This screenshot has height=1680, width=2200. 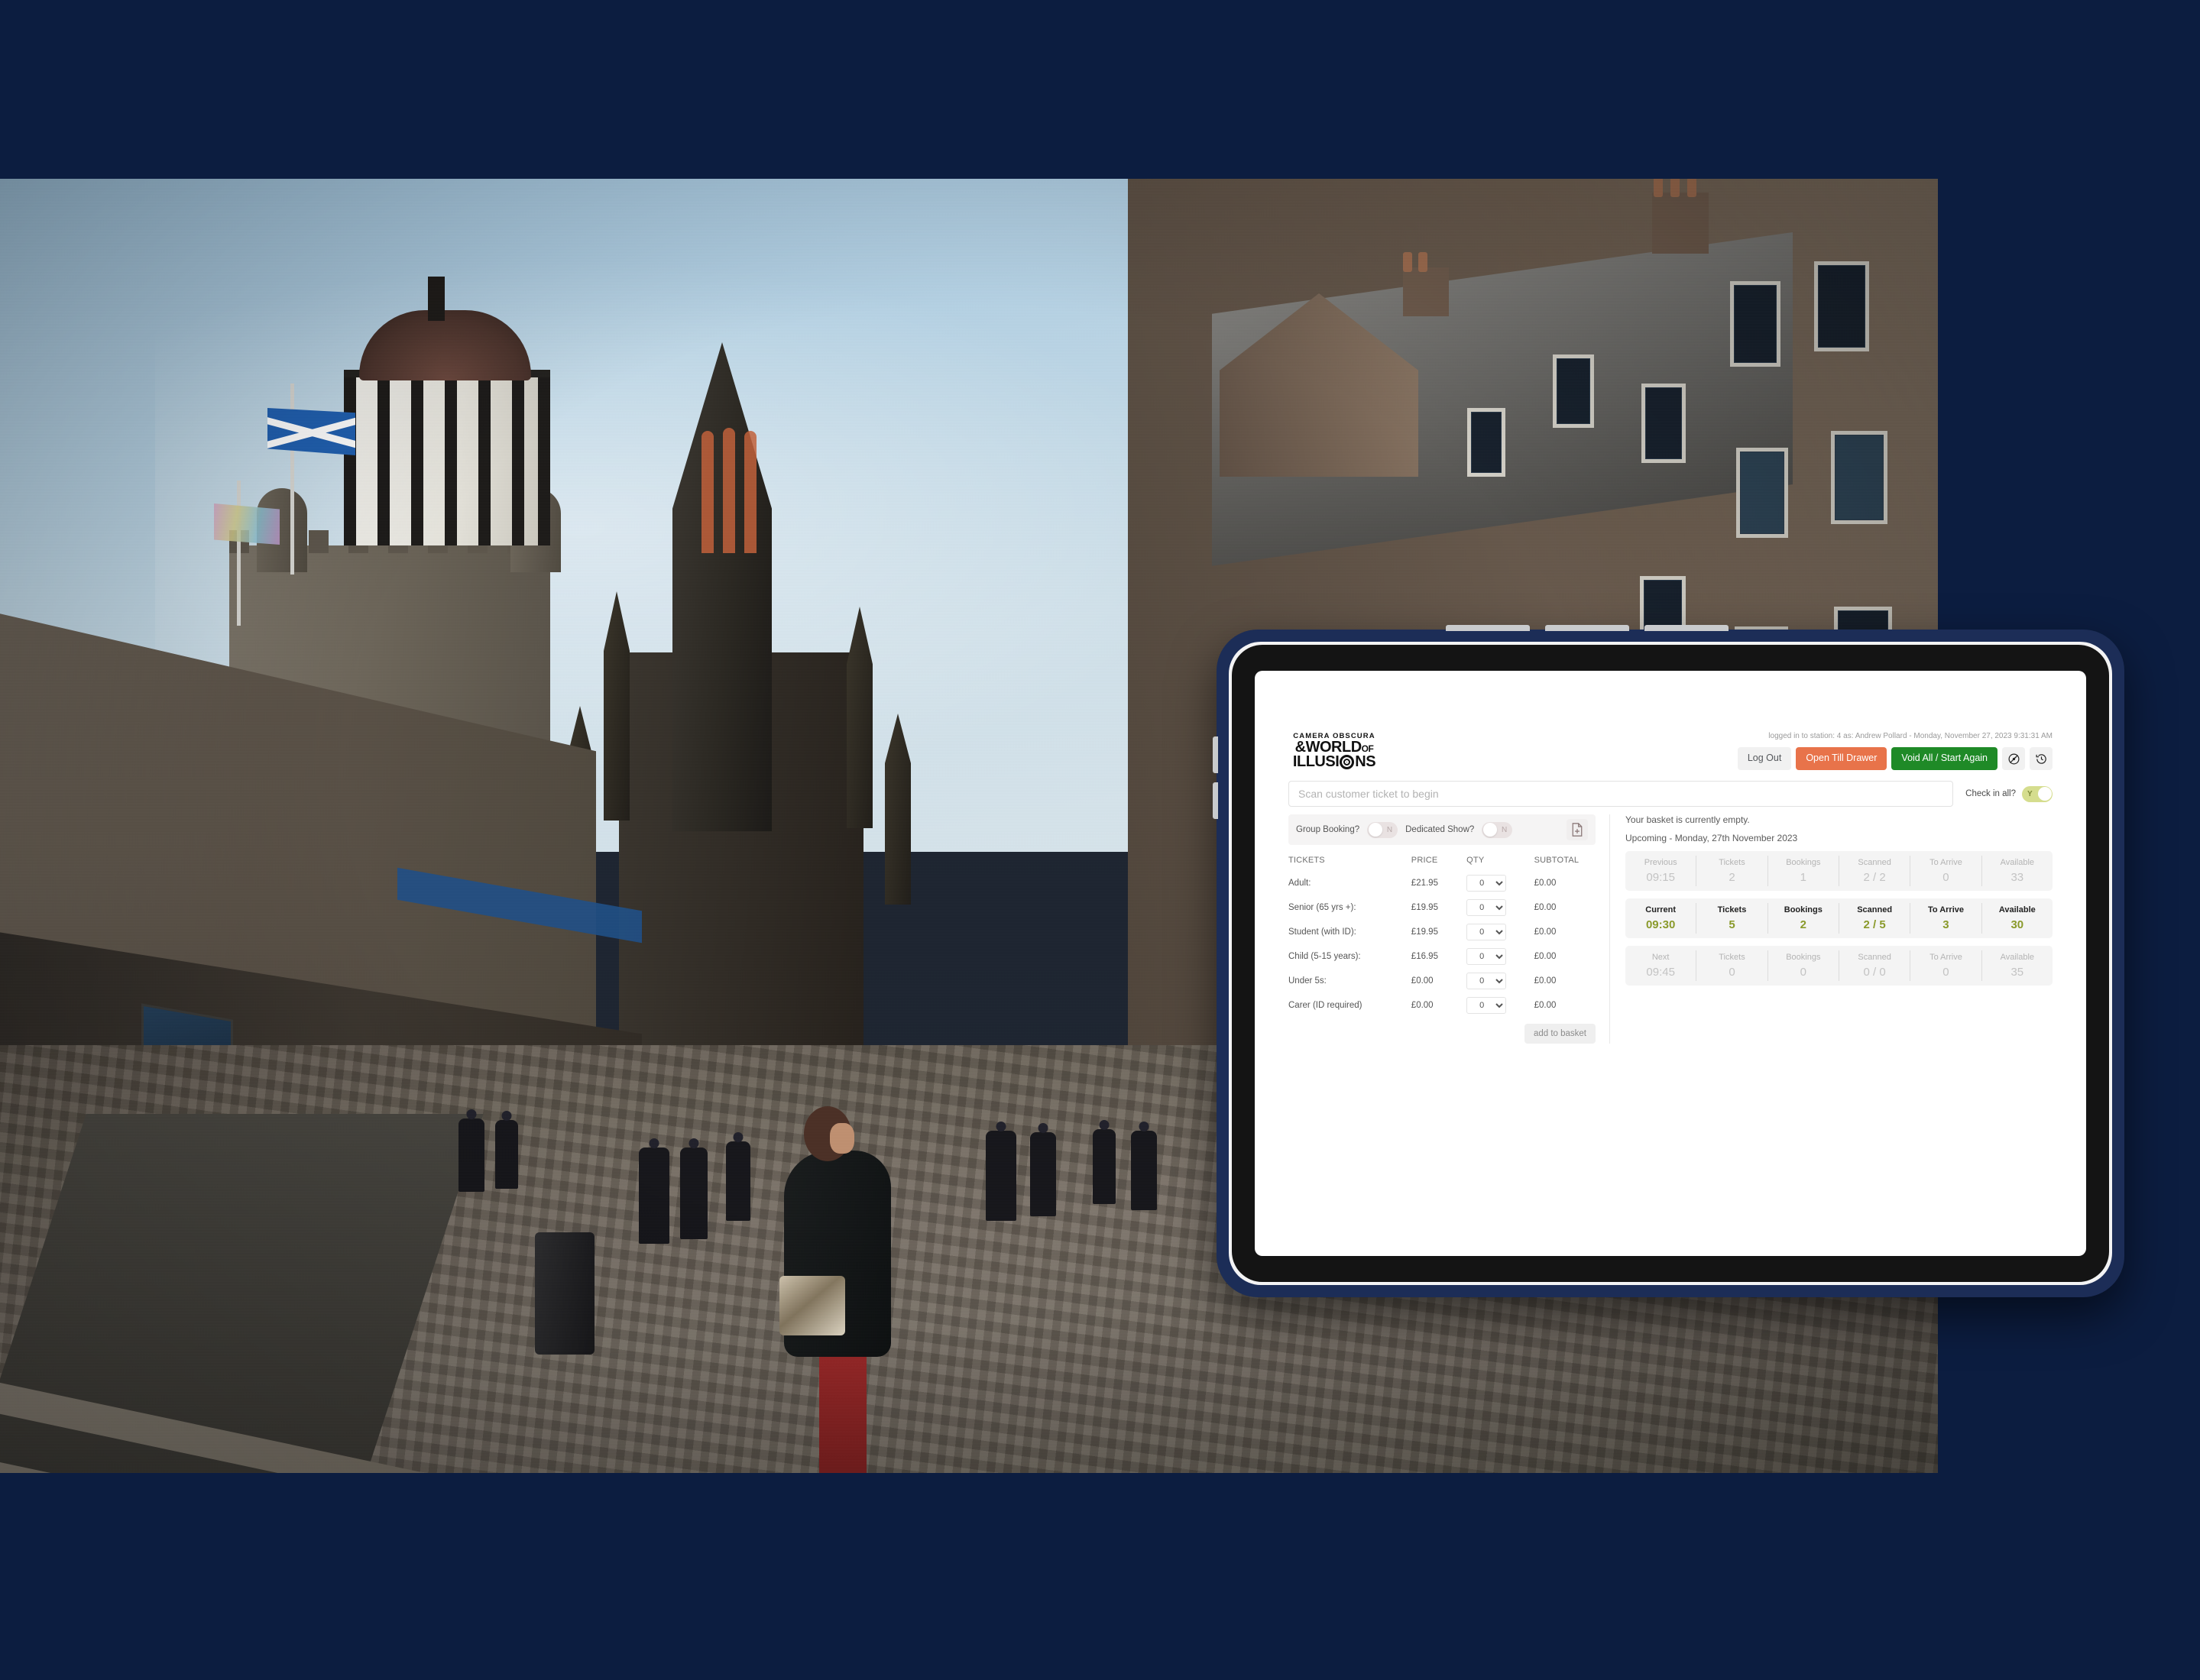 What do you see at coordinates (1803, 965) in the screenshot?
I see `session-cell: Bookings 0` at bounding box center [1803, 965].